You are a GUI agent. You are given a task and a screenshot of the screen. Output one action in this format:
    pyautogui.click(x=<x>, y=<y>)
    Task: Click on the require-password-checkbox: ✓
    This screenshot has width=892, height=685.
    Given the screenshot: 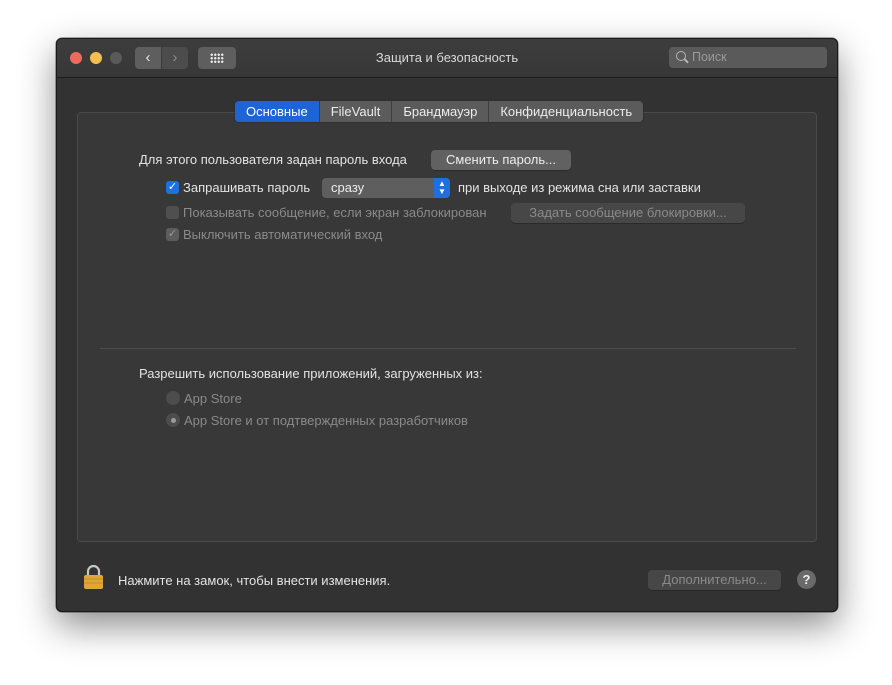 What is the action you would take?
    pyautogui.click(x=172, y=187)
    